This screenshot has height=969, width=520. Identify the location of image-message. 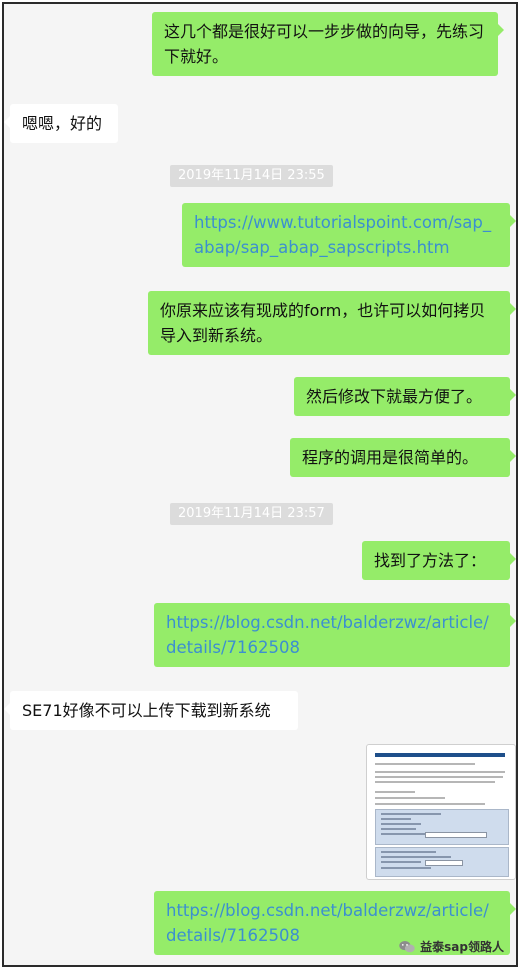
(441, 812).